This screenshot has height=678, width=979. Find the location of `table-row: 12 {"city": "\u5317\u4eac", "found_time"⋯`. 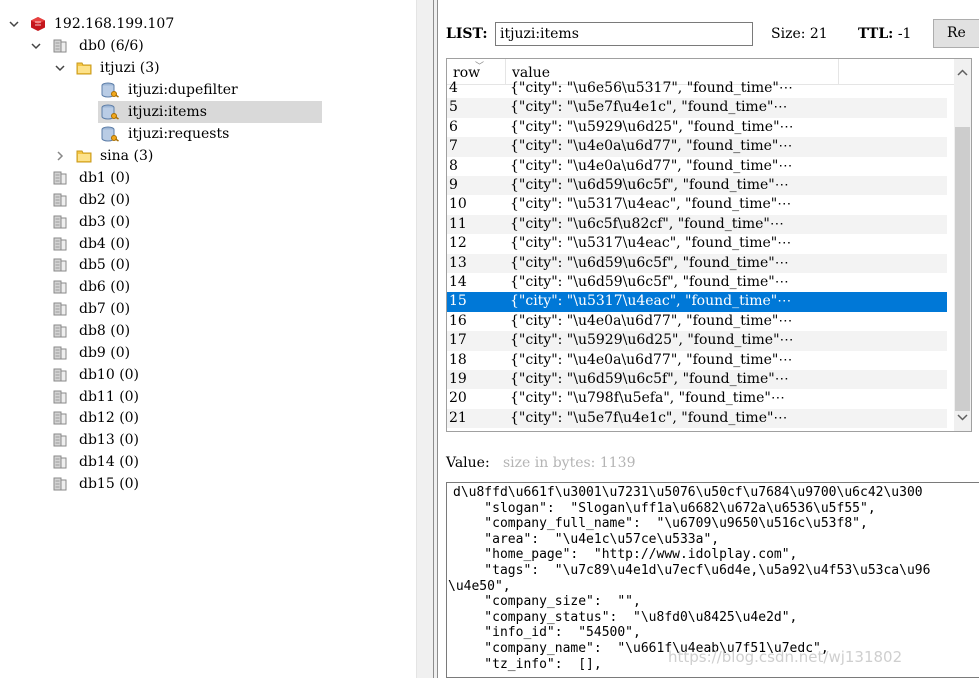

table-row: 12 {"city": "\u5317\u4eac", "found_time"⋯ is located at coordinates (697, 243).